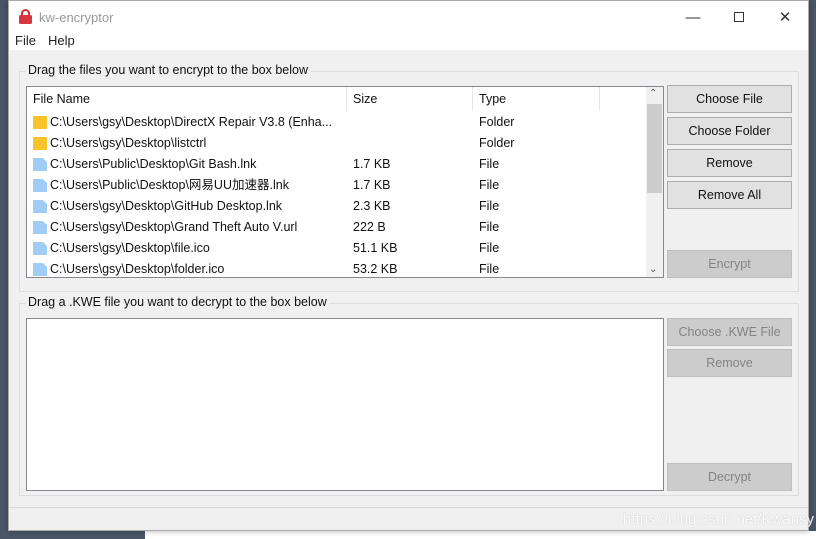 The height and width of the screenshot is (539, 816). I want to click on menu-bar: File Help, so click(408, 41).